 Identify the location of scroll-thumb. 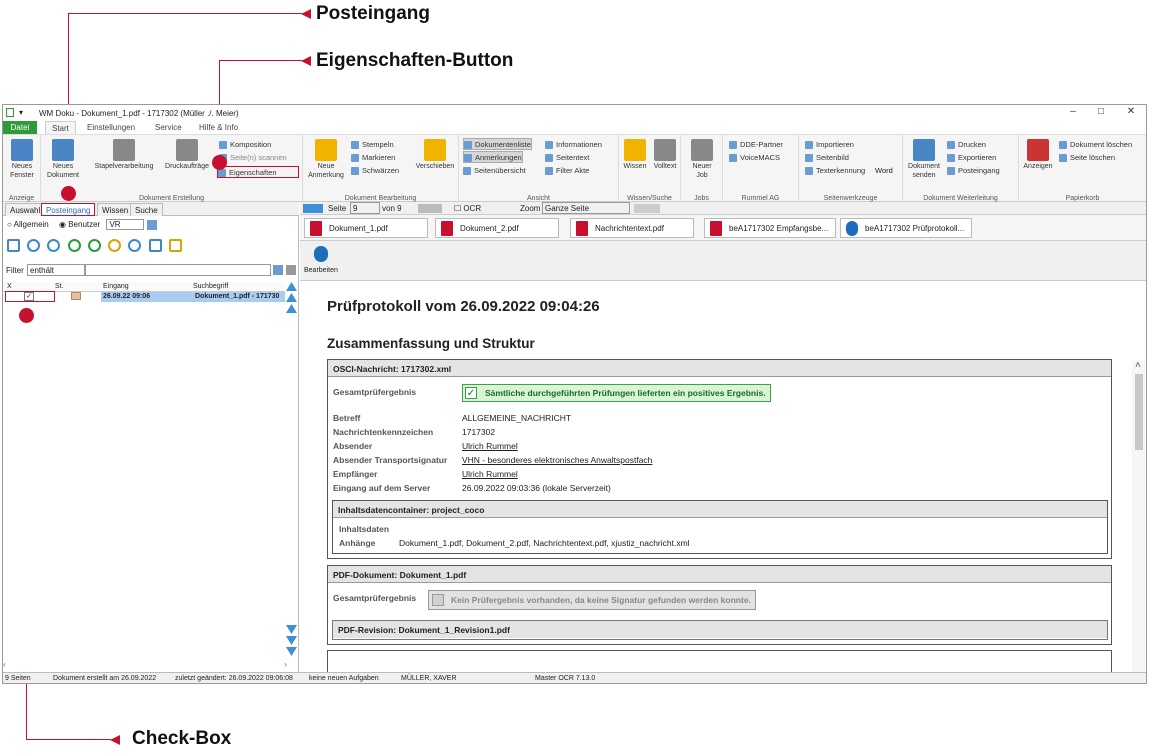
(1139, 412).